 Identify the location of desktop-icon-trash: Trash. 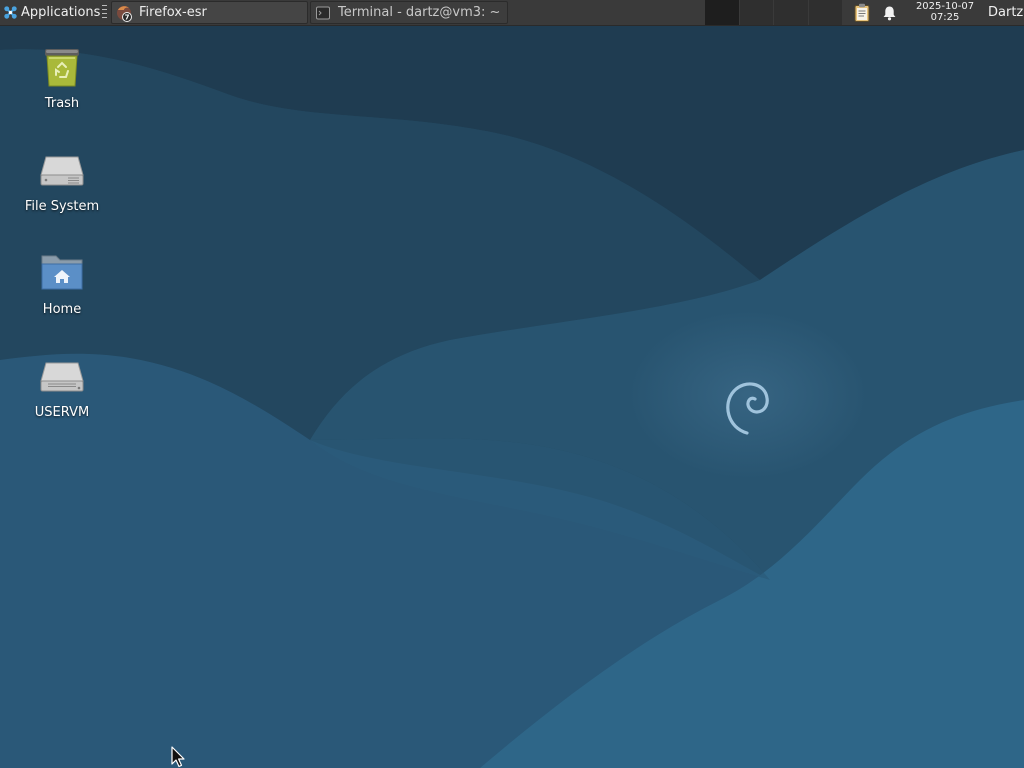
(62, 76).